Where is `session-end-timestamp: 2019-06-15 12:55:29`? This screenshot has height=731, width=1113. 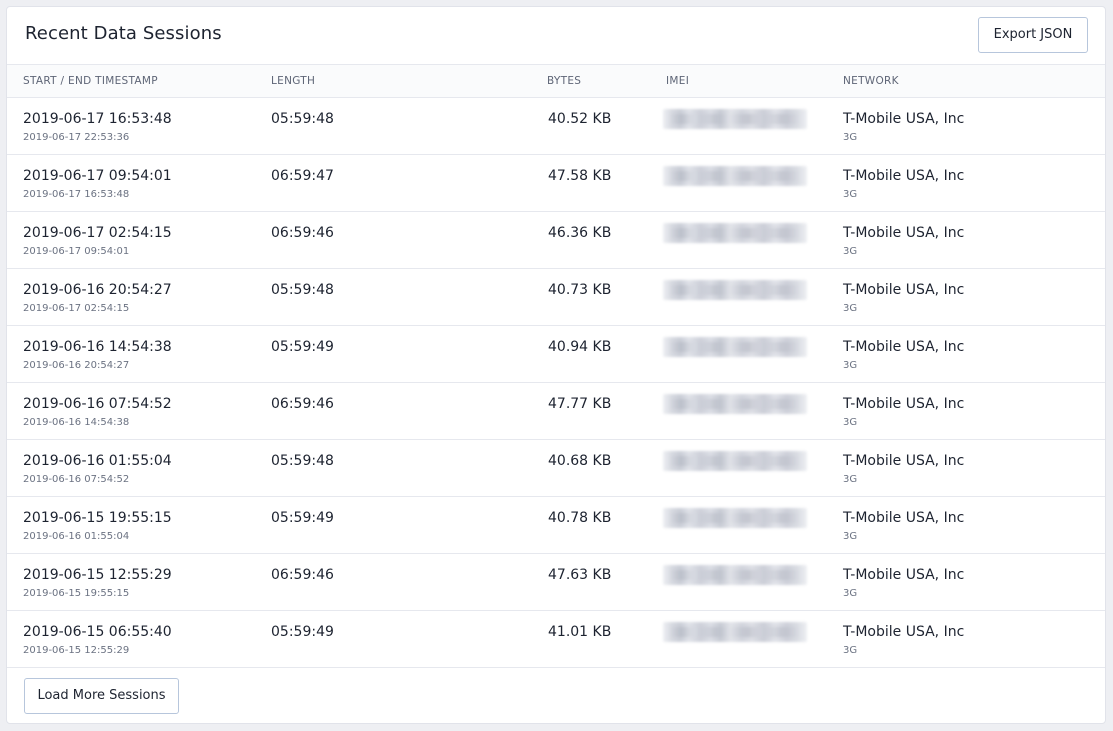 session-end-timestamp: 2019-06-15 12:55:29 is located at coordinates (76, 650).